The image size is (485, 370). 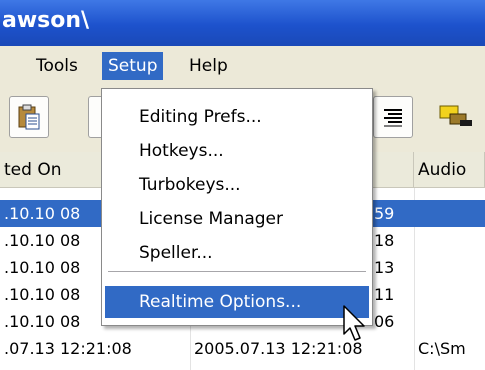 What do you see at coordinates (449, 170) in the screenshot?
I see `column-header-audio: Audio` at bounding box center [449, 170].